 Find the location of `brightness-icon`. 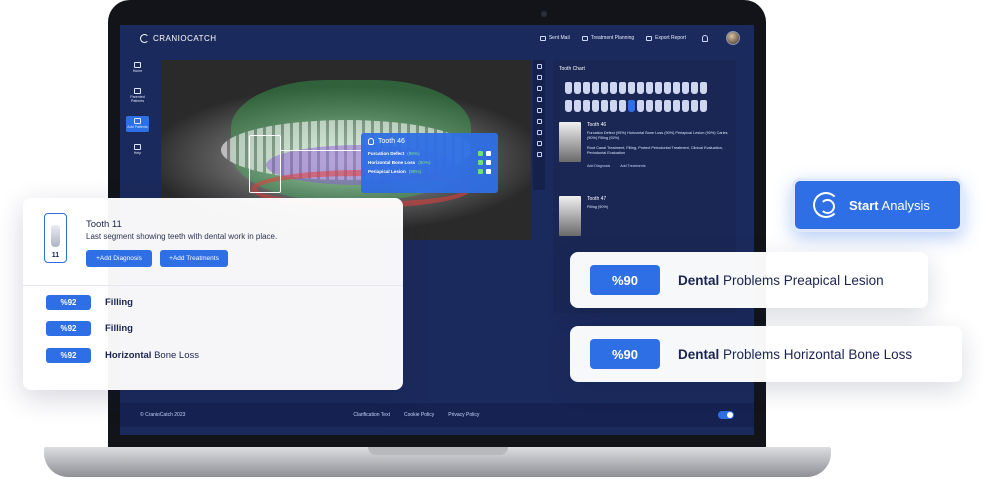

brightness-icon is located at coordinates (539, 99).